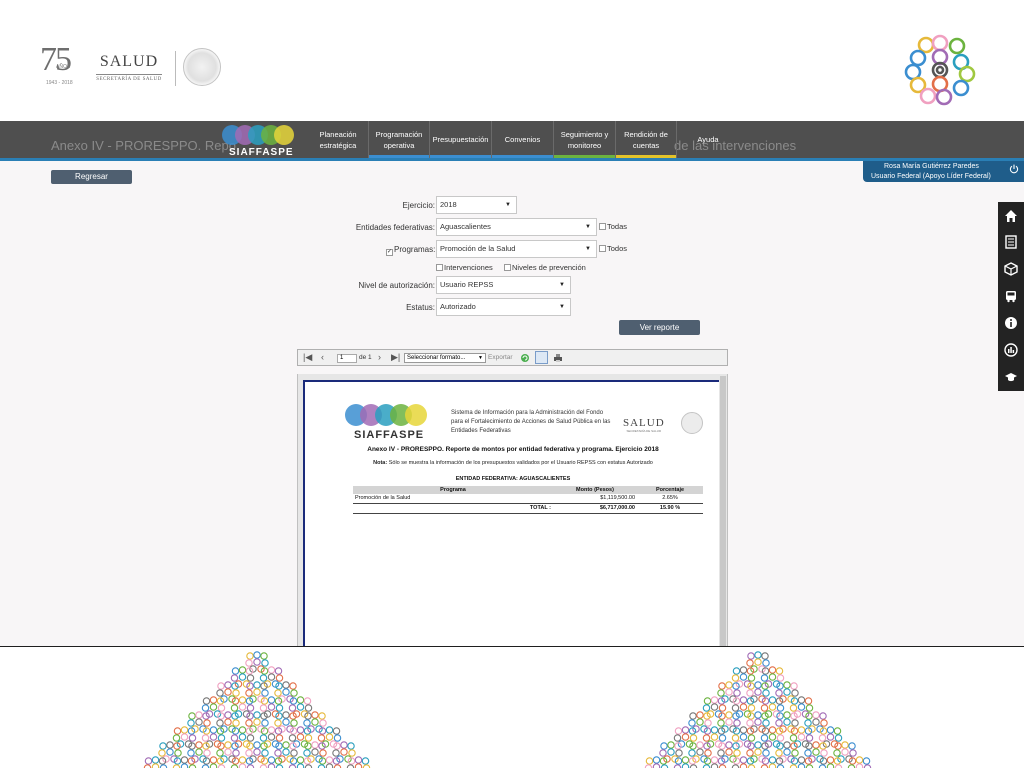  Describe the element at coordinates (380, 463) in the screenshot. I see `report-note-label: Nota:` at that location.